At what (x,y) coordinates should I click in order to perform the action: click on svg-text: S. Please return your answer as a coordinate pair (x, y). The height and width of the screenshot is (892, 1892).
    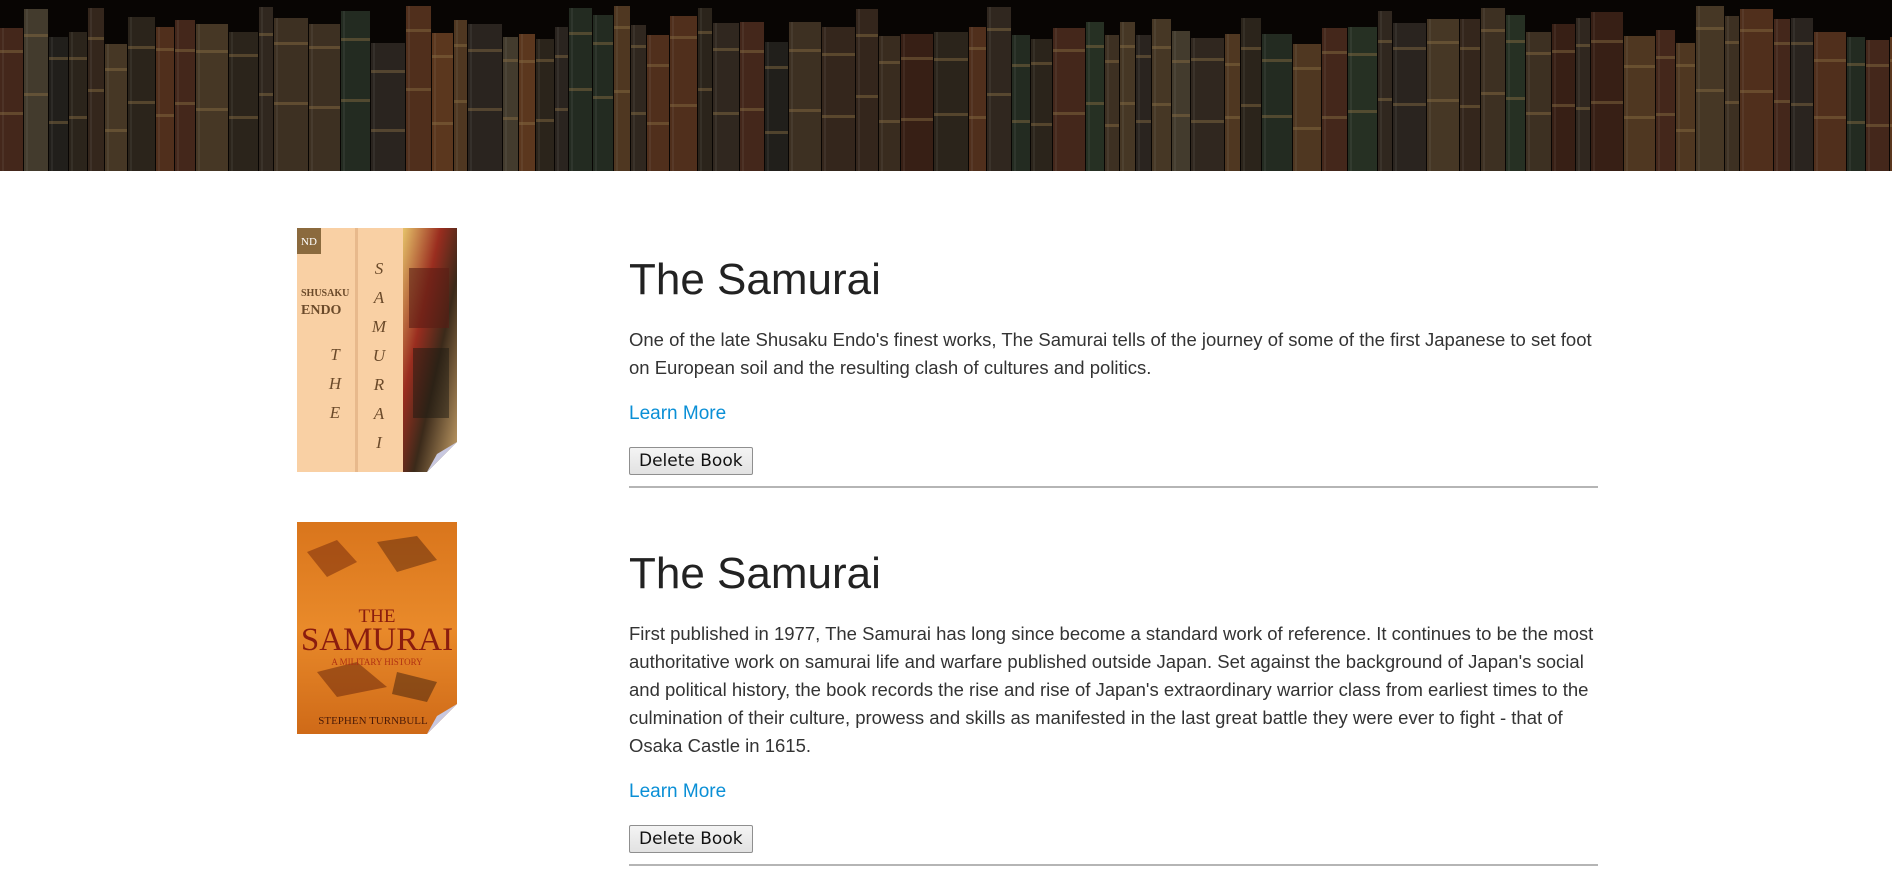
    Looking at the image, I should click on (379, 268).